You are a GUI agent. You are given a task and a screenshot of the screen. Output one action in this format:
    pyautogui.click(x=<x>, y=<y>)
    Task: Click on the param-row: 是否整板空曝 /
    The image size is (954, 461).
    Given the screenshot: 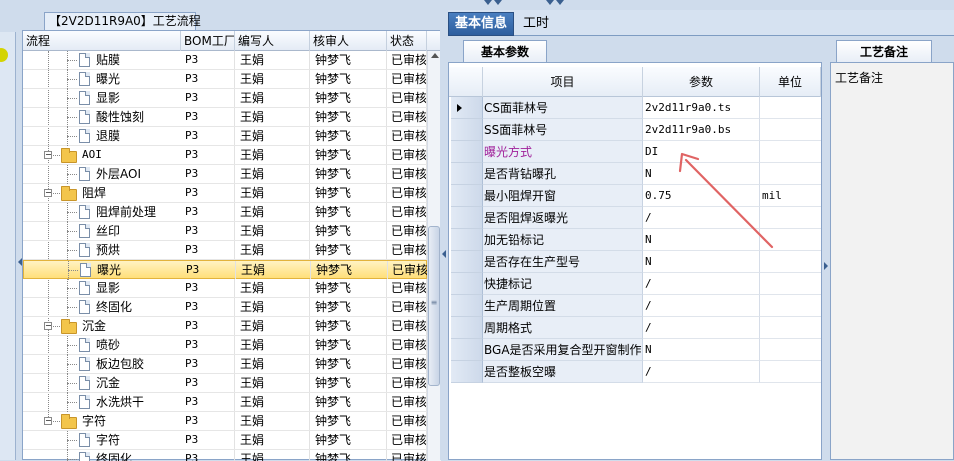 What is the action you would take?
    pyautogui.click(x=635, y=372)
    